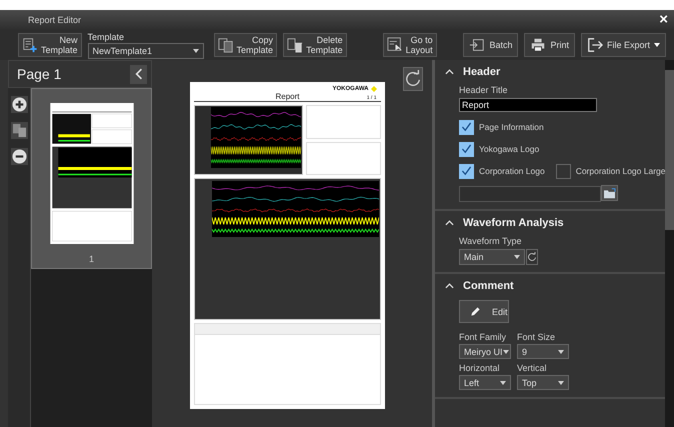 This screenshot has width=674, height=427. I want to click on dropdown: Meiryo UI, so click(485, 351).